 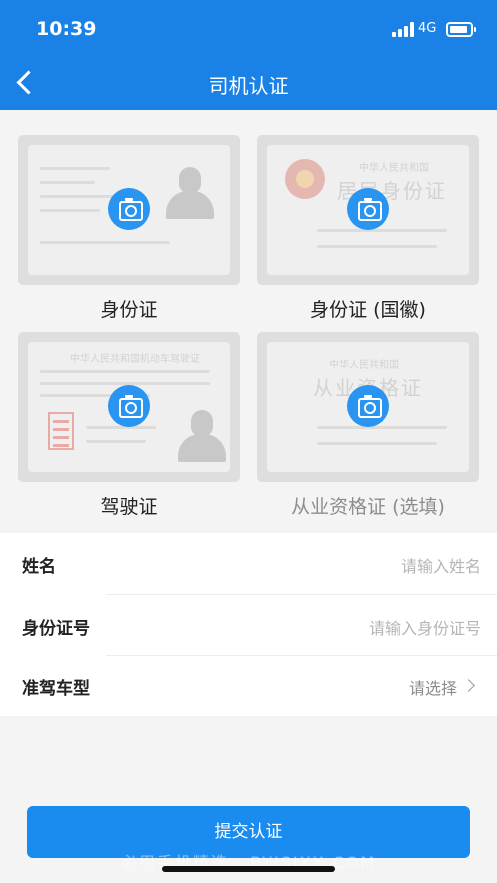 I want to click on id-number-label: 身份证号, so click(x=56, y=629).